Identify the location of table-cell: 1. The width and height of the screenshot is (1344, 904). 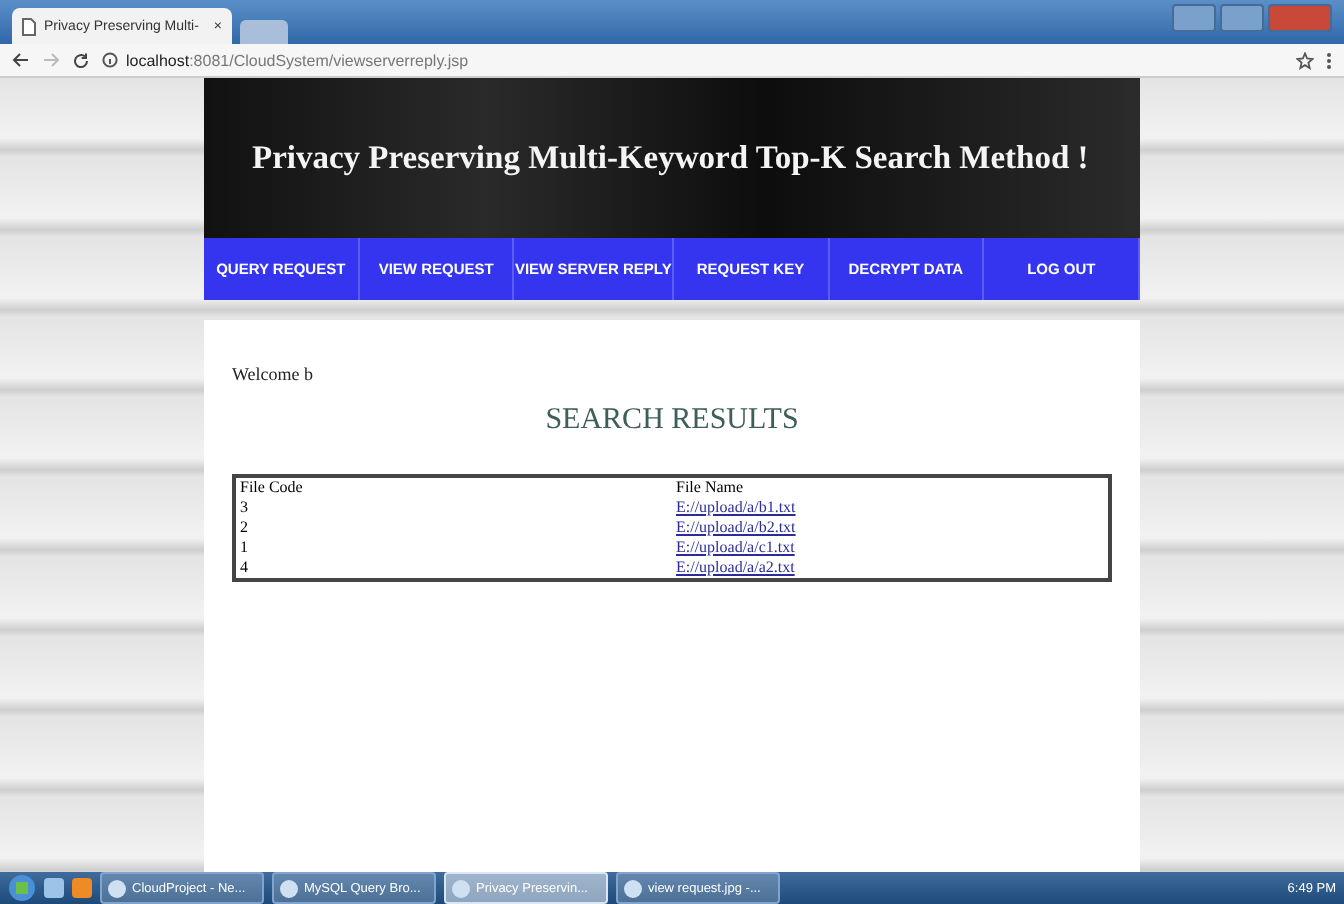
(453, 548).